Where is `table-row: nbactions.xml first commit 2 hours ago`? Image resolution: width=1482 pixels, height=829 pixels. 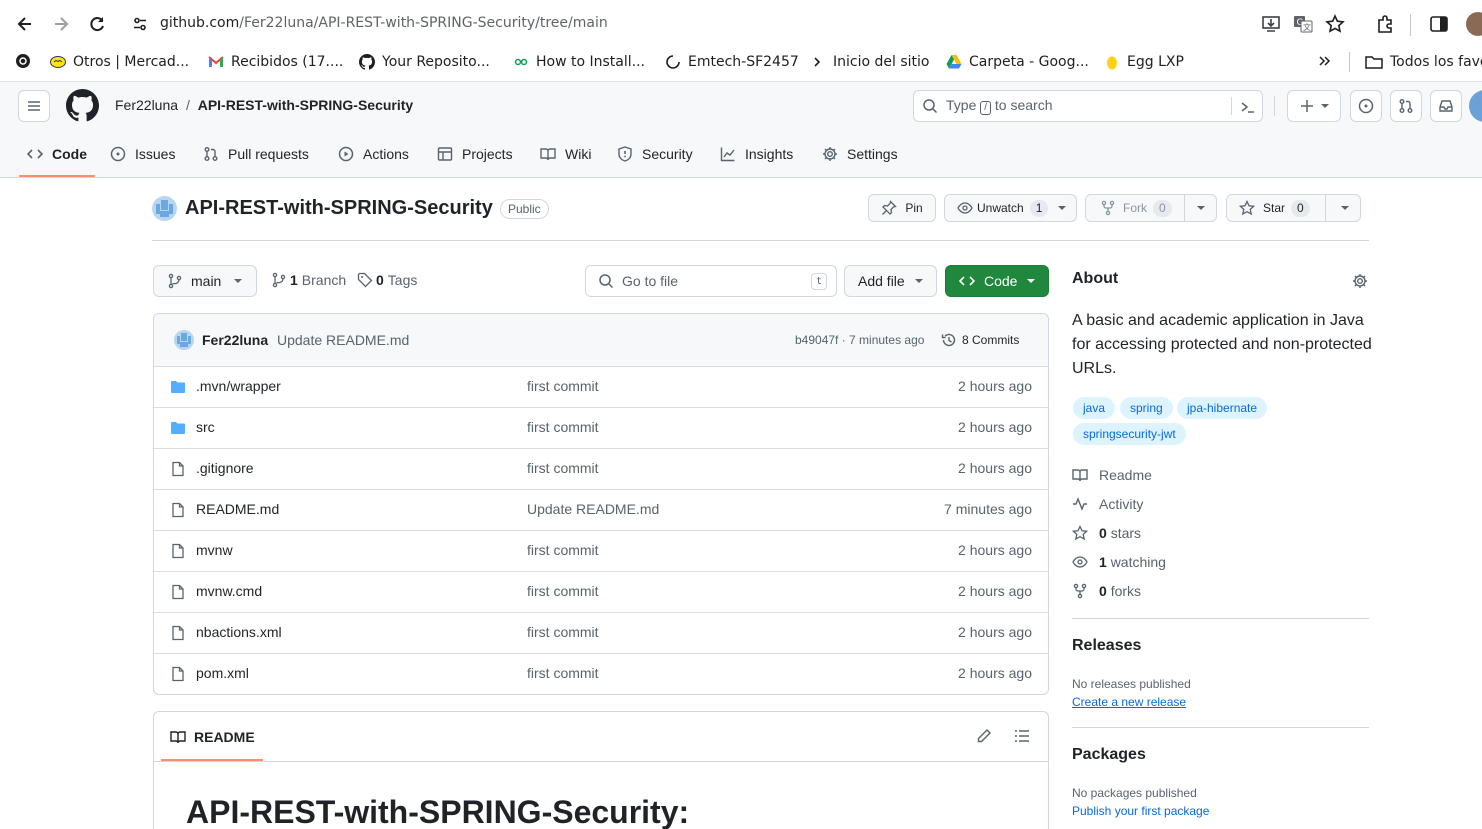 table-row: nbactions.xml first commit 2 hours ago is located at coordinates (601, 632).